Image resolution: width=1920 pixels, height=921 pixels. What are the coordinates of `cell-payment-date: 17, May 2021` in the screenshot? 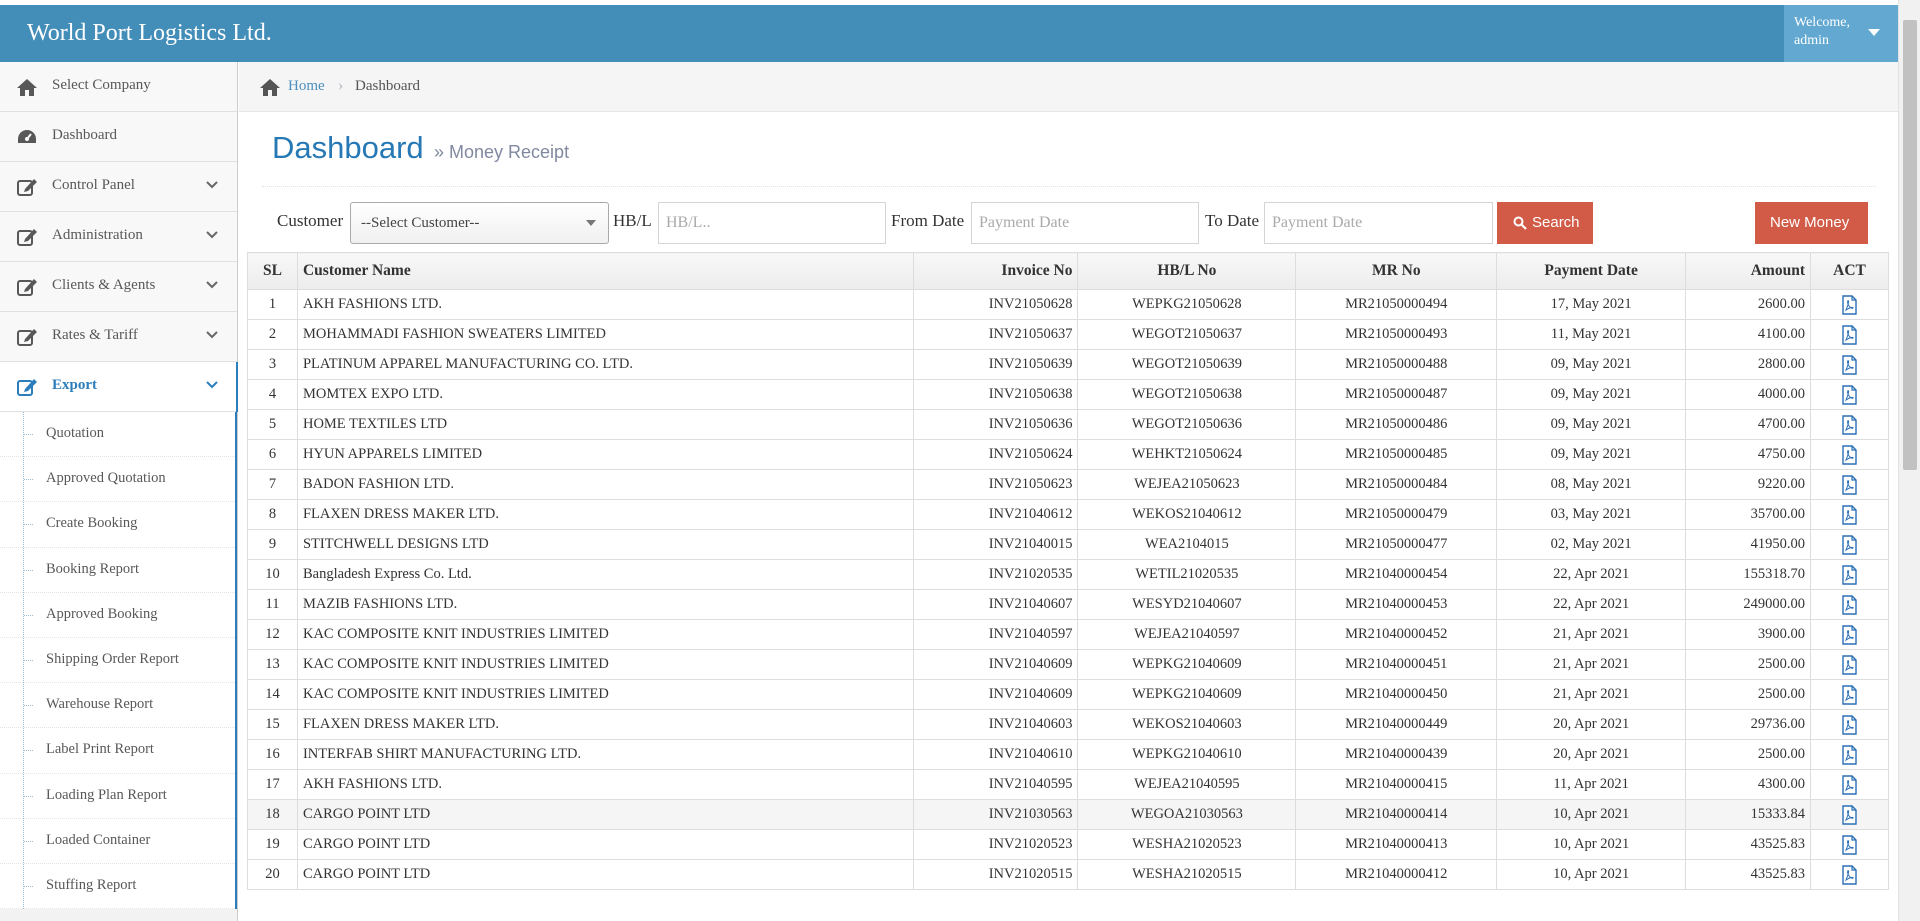 It's located at (1591, 304).